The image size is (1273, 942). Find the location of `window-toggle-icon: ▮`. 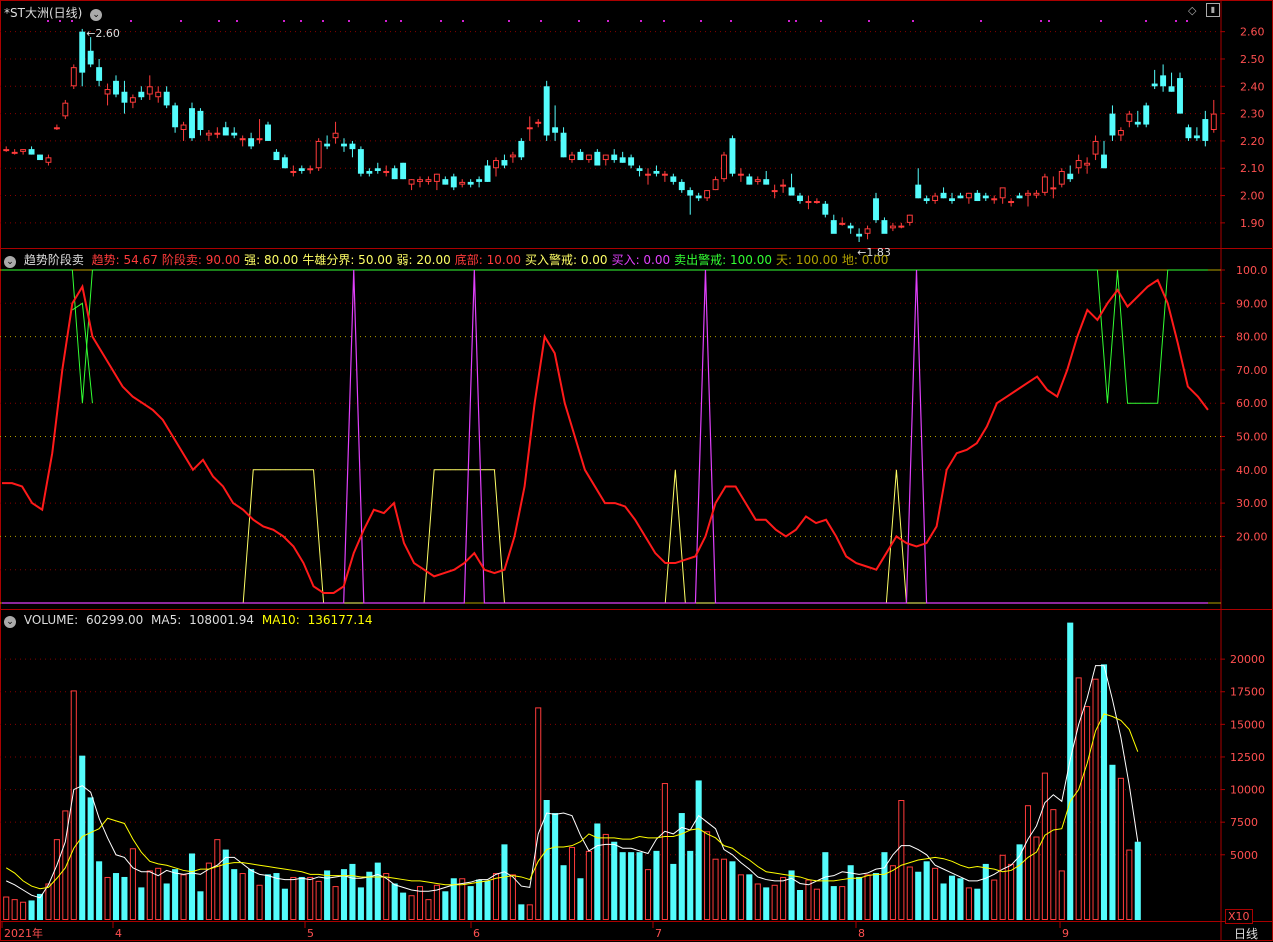

window-toggle-icon: ▮ is located at coordinates (1213, 10).